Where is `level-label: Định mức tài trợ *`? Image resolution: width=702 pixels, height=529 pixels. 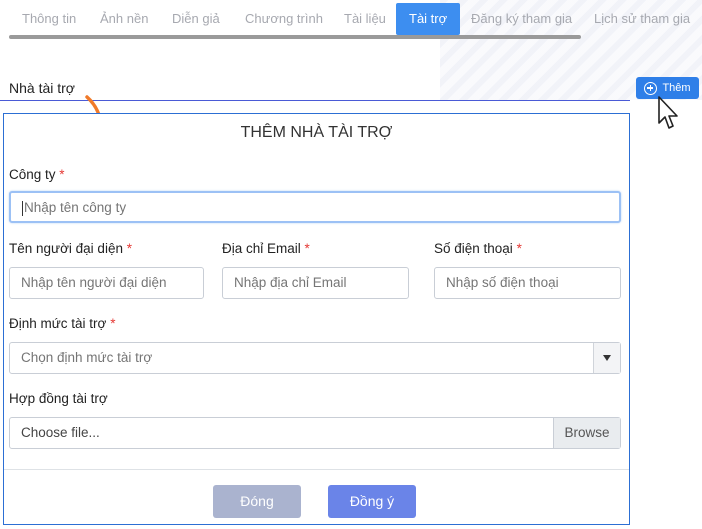
level-label: Định mức tài trợ * is located at coordinates (62, 323).